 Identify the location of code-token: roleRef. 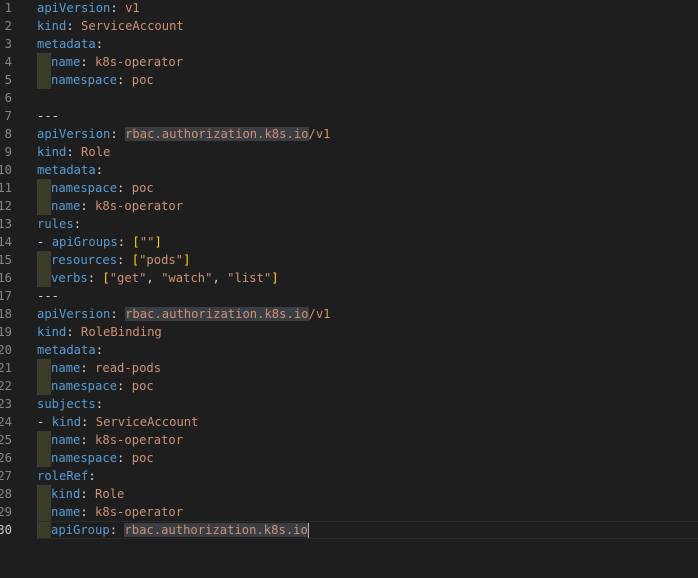
(63, 476).